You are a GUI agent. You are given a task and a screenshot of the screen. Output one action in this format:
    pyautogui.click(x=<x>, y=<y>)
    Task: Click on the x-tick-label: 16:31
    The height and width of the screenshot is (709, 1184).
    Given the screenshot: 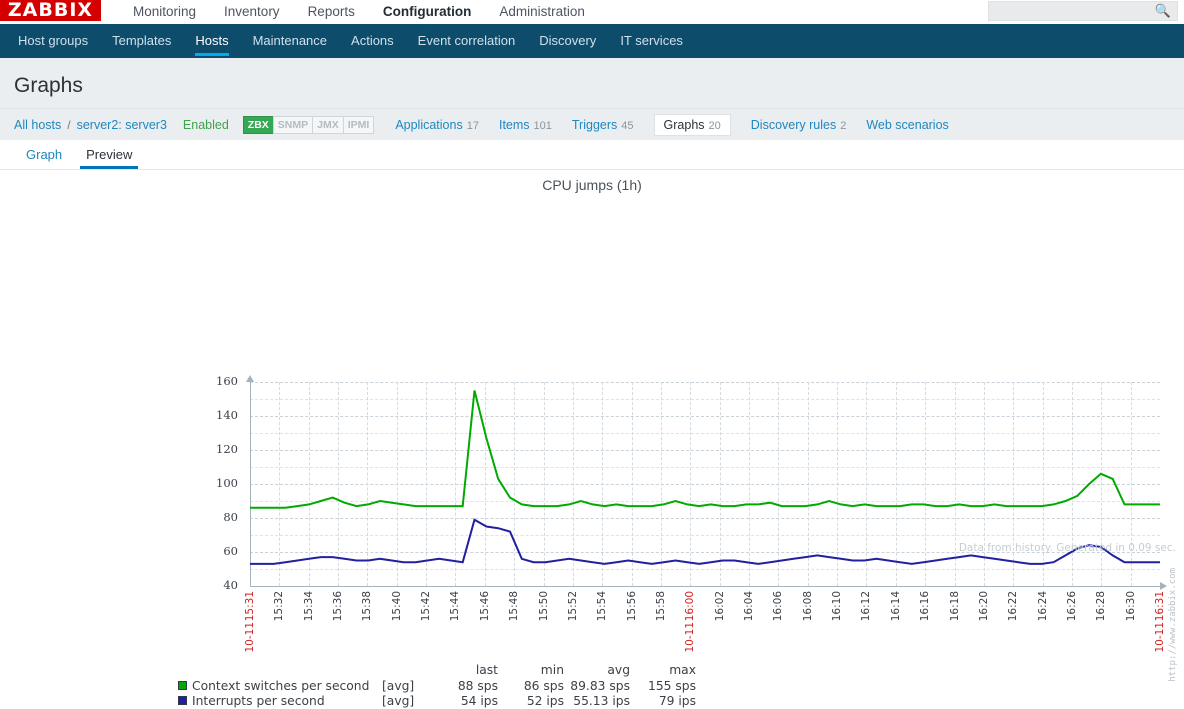 What is the action you would take?
    pyautogui.click(x=1160, y=606)
    